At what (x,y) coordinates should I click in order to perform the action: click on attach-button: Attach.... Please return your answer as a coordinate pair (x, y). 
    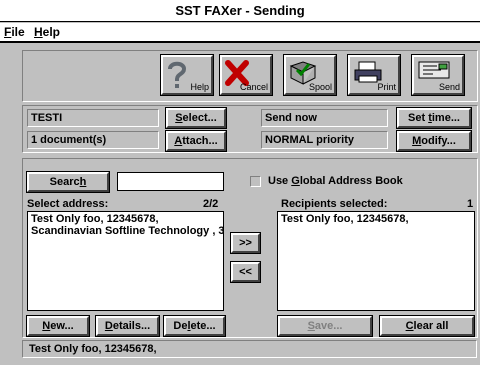
    Looking at the image, I should click on (196, 141).